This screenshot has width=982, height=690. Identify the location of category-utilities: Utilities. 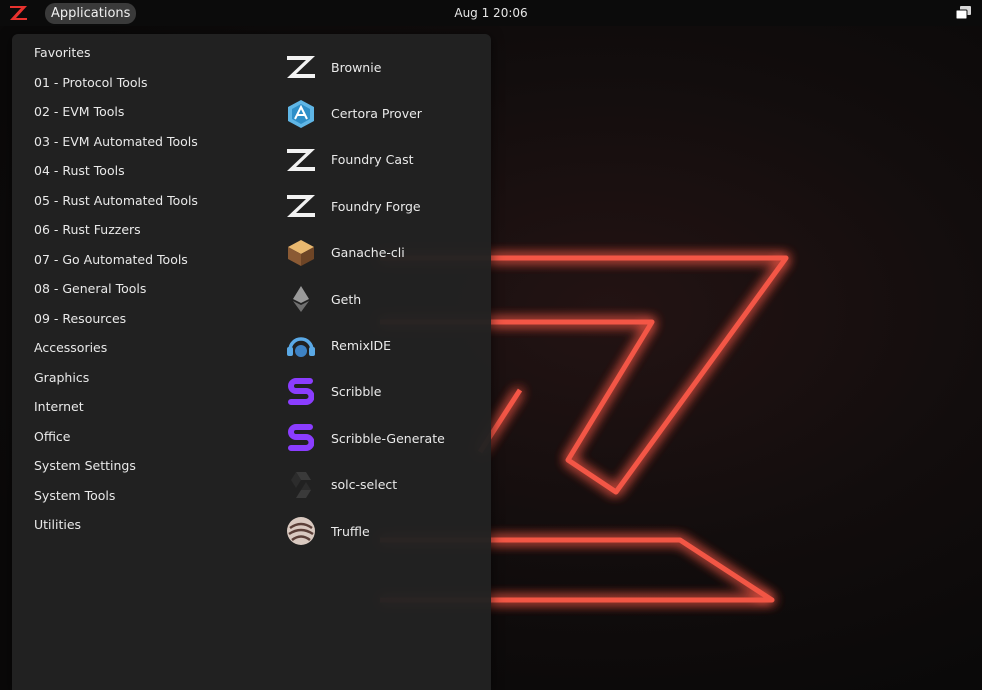
(144, 527).